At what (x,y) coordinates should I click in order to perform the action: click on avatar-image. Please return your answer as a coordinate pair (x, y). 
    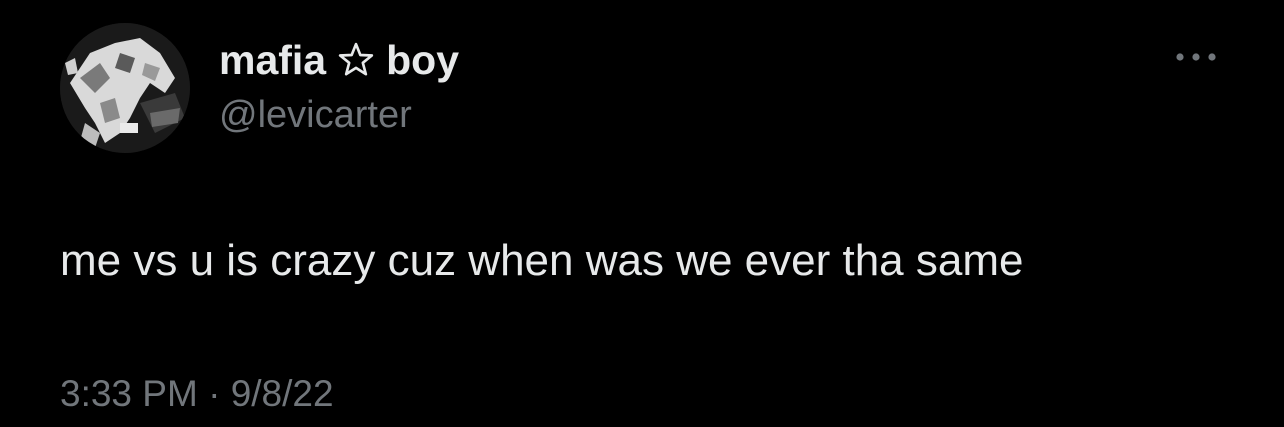
    Looking at the image, I should click on (125, 88).